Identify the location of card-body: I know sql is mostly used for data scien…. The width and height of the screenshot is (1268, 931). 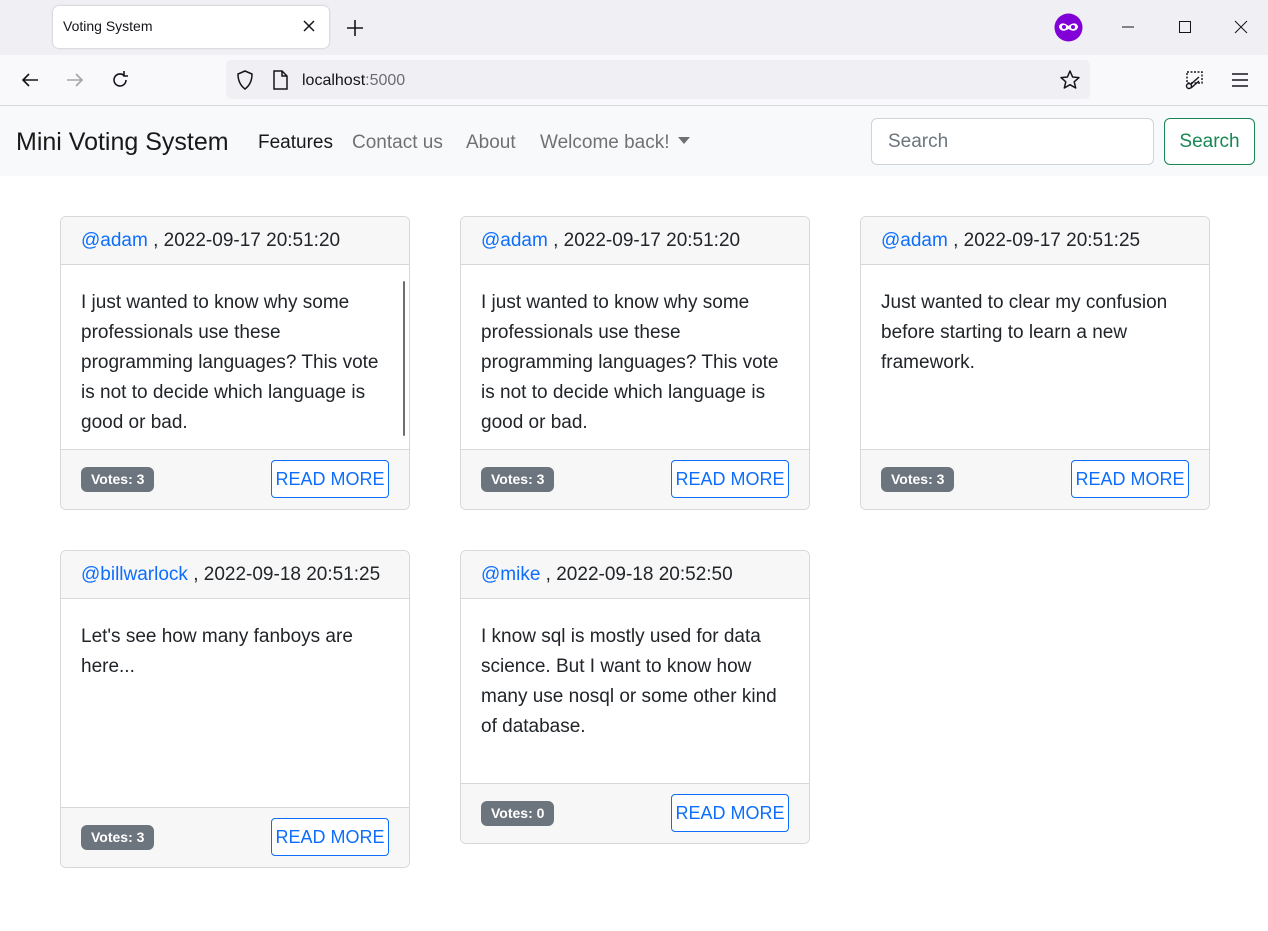
(635, 670).